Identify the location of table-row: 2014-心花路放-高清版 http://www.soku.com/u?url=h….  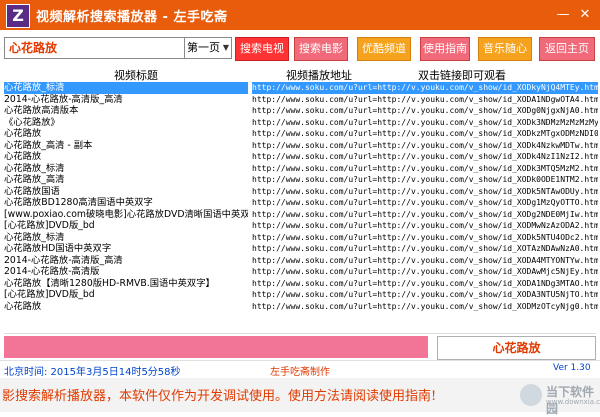
(301, 272).